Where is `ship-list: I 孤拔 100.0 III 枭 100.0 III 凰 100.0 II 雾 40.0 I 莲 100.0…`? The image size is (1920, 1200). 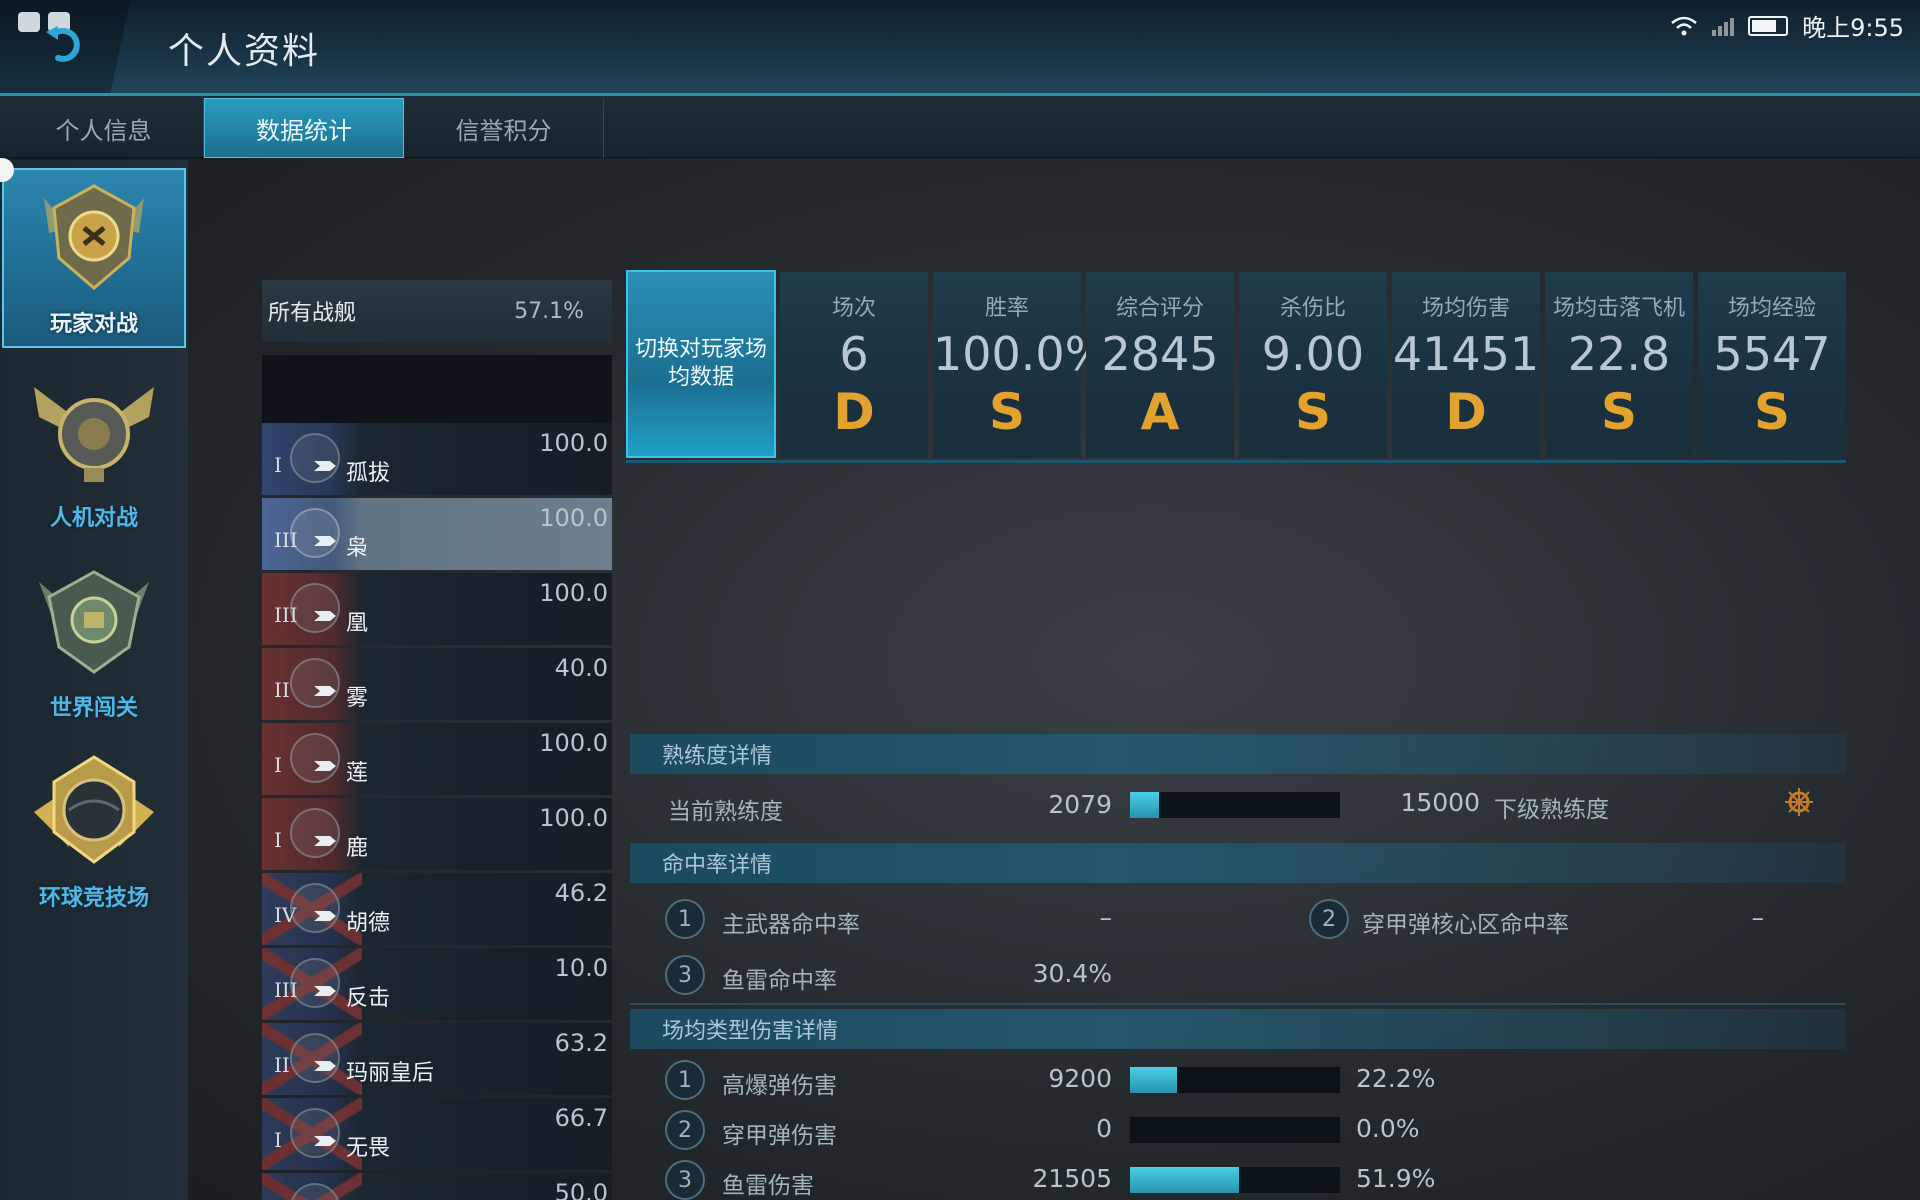 ship-list: I 孤拔 100.0 III 枭 100.0 III 凰 100.0 II 雾 40.0 I 莲 100.0… is located at coordinates (437, 811).